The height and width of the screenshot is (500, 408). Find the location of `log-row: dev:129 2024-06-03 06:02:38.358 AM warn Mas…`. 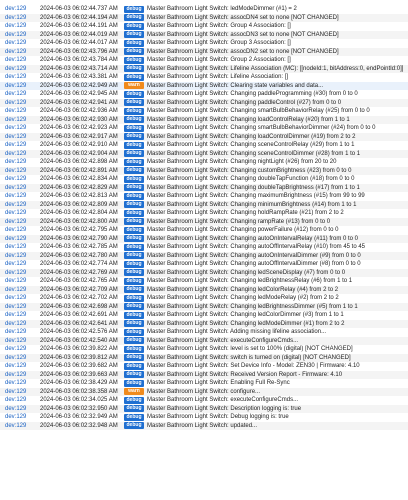

log-row: dev:129 2024-06-03 06:02:38.358 AM warn Mas… is located at coordinates (204, 392).